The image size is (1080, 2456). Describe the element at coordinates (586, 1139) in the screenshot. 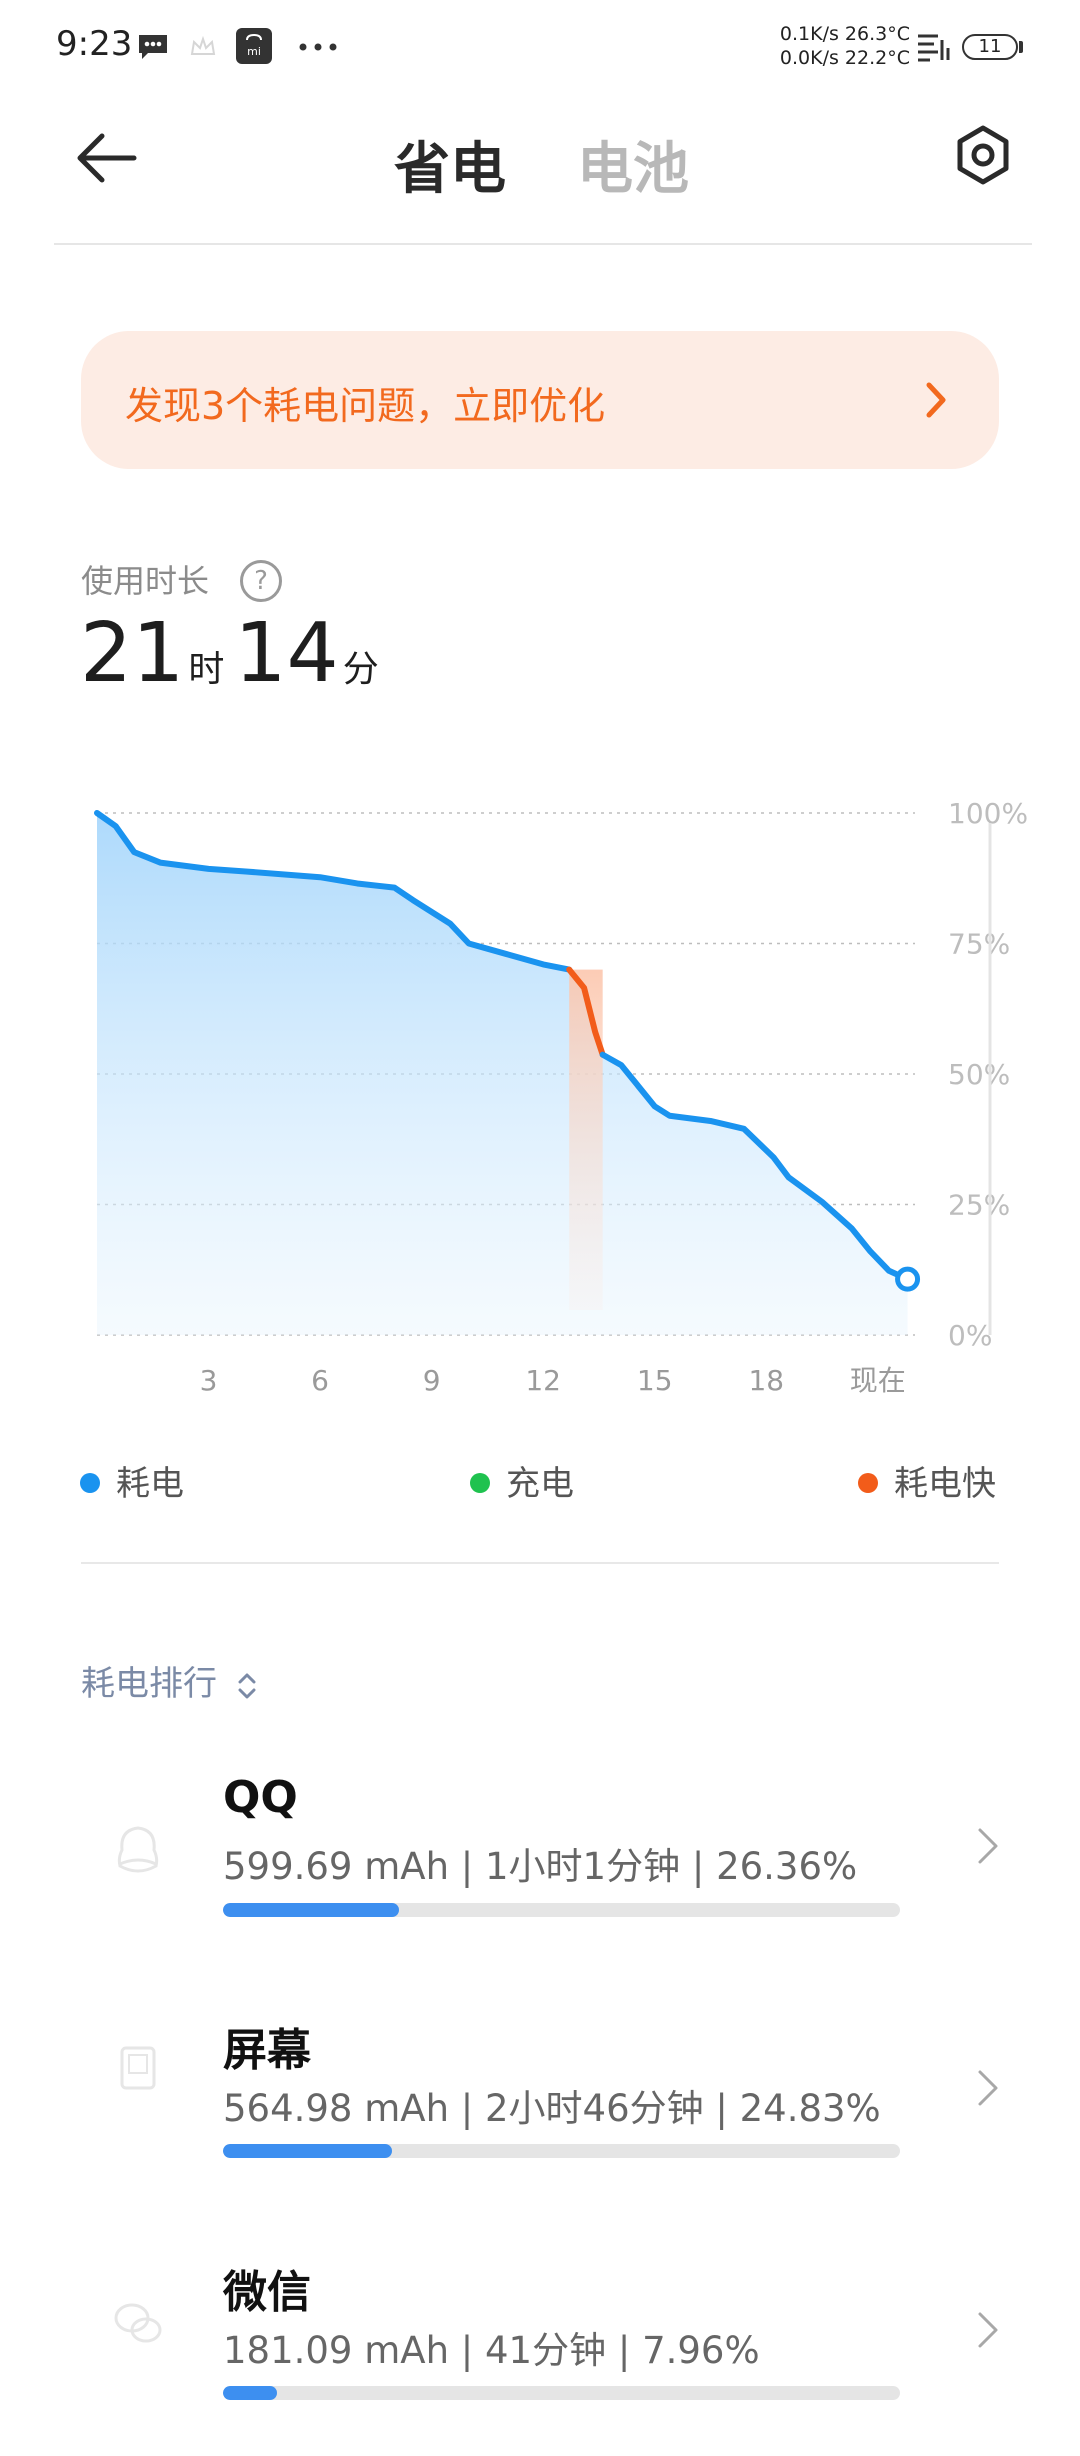

I see `fast-drain-band` at that location.